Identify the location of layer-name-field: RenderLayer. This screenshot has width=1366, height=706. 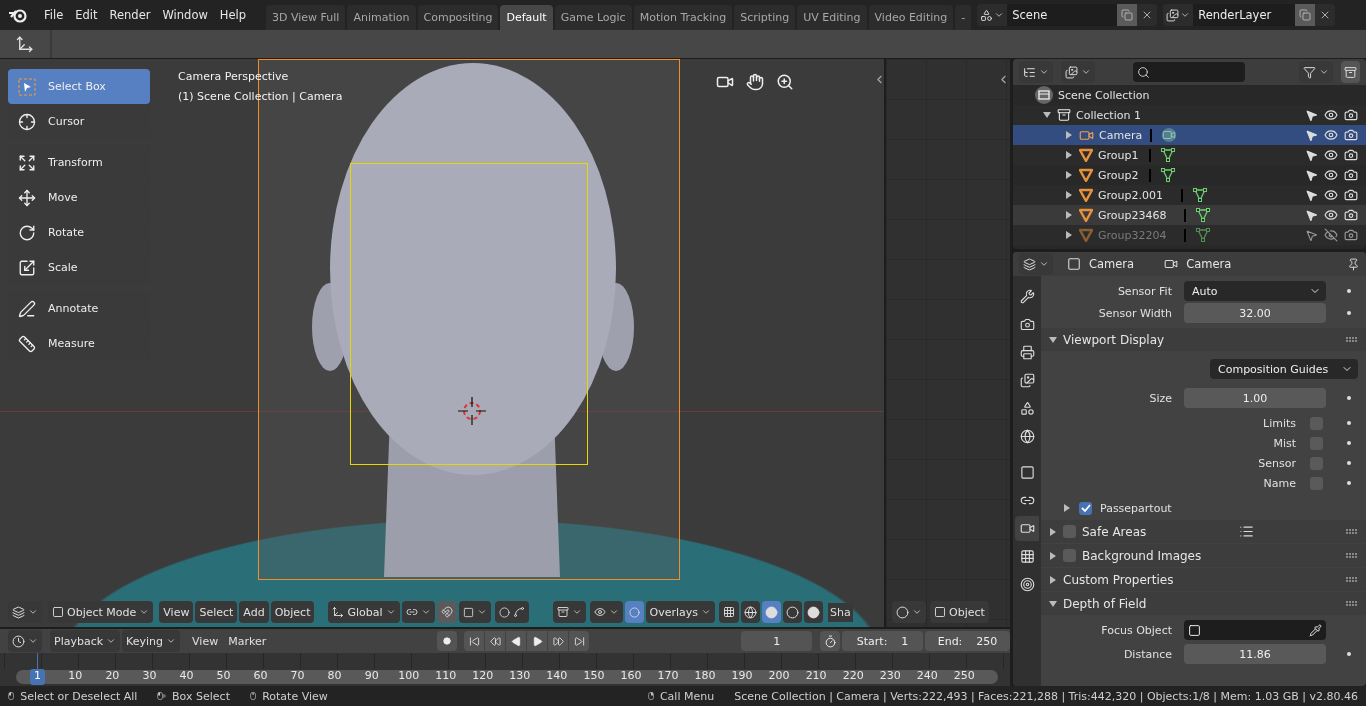
(1244, 15).